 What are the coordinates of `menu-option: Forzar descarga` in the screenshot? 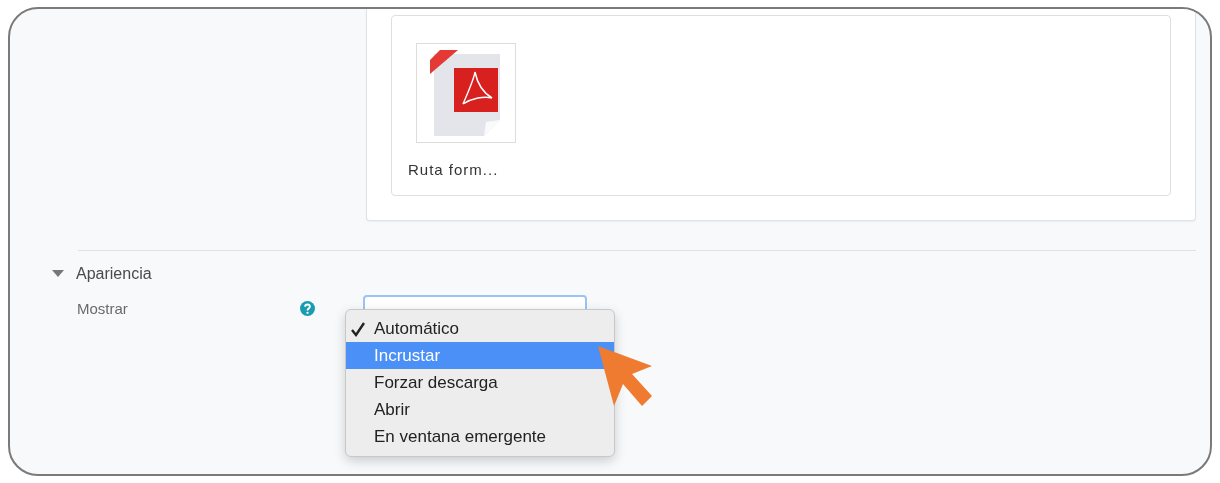 It's located at (425, 382).